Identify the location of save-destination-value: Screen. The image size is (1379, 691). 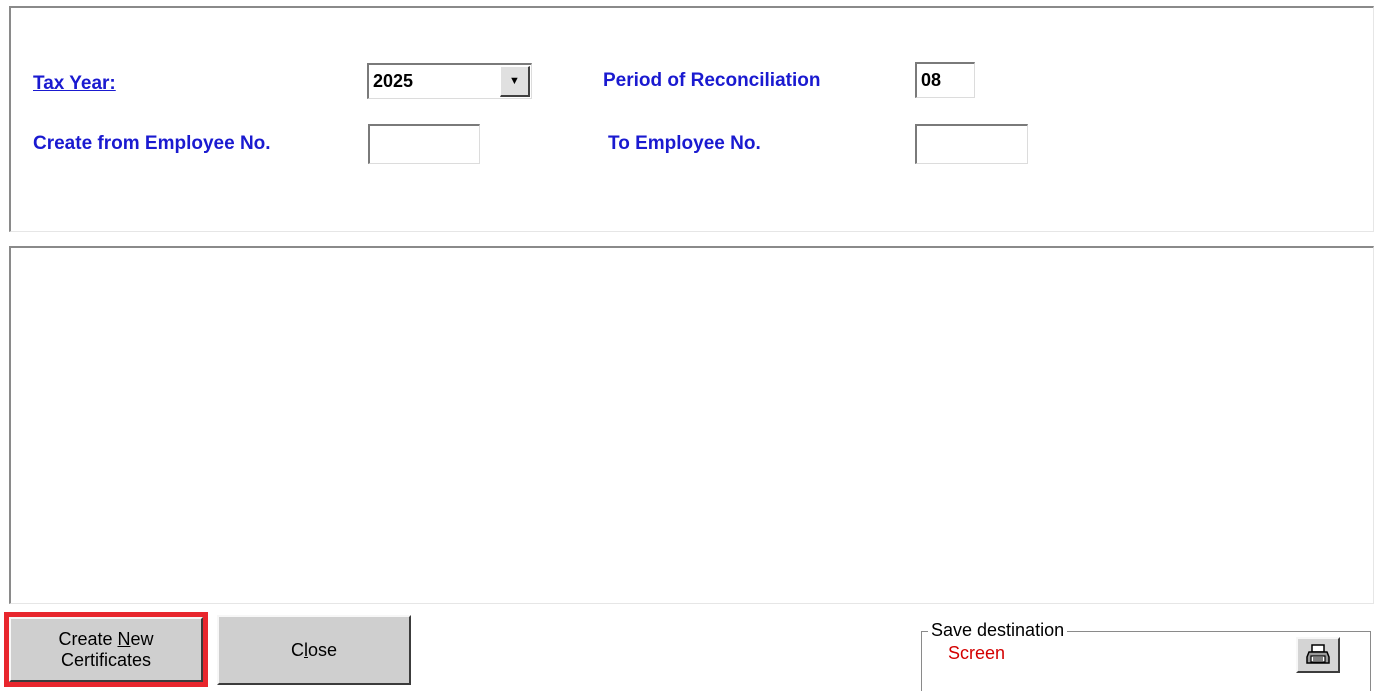
(977, 653).